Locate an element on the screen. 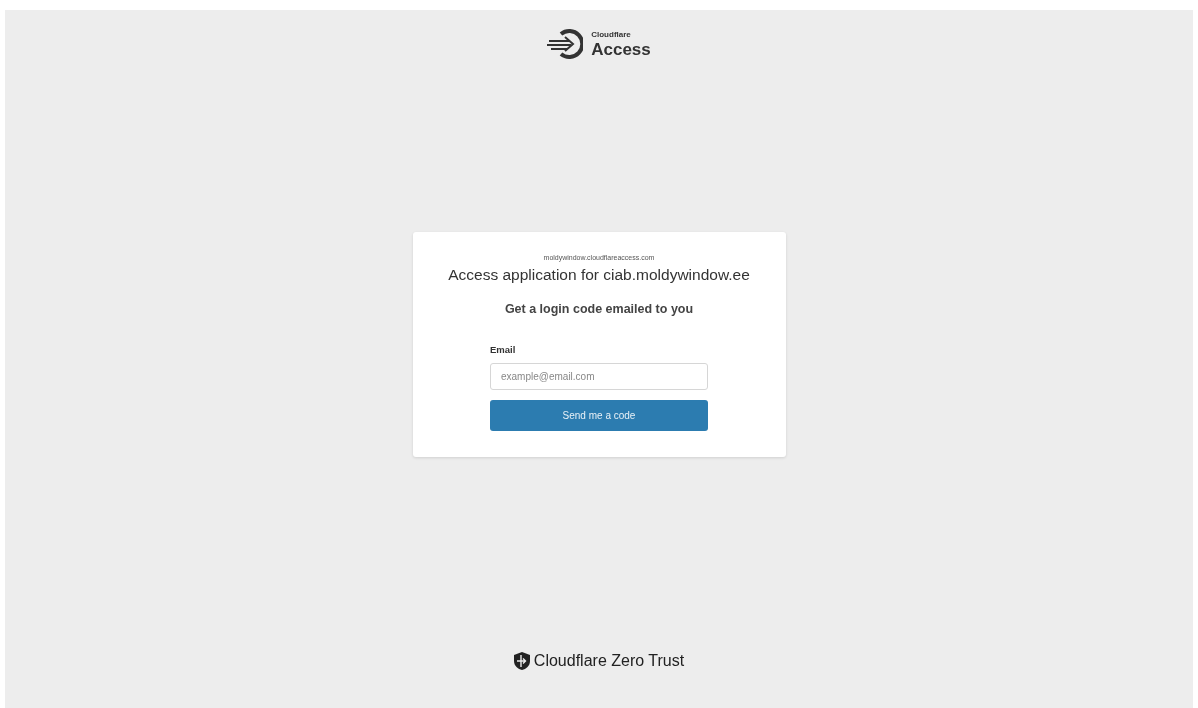 This screenshot has width=1198, height=708. brand-title: Access is located at coordinates (621, 49).